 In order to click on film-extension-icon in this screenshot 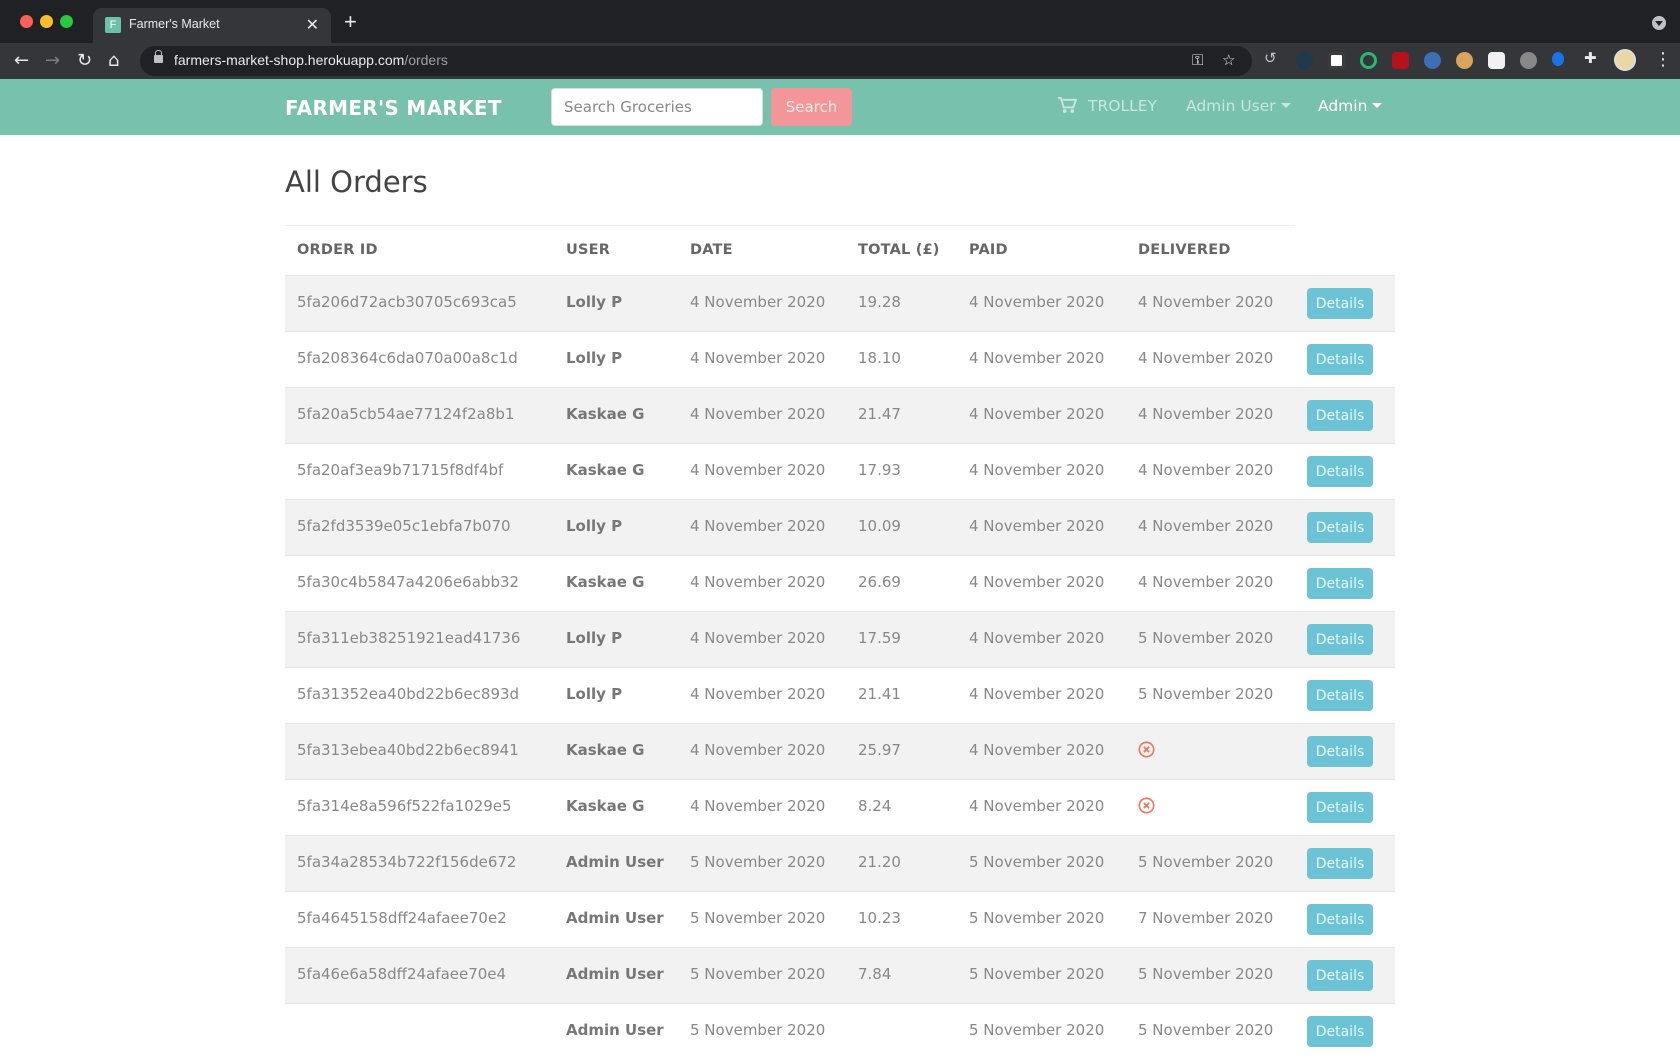, I will do `click(1528, 60)`.